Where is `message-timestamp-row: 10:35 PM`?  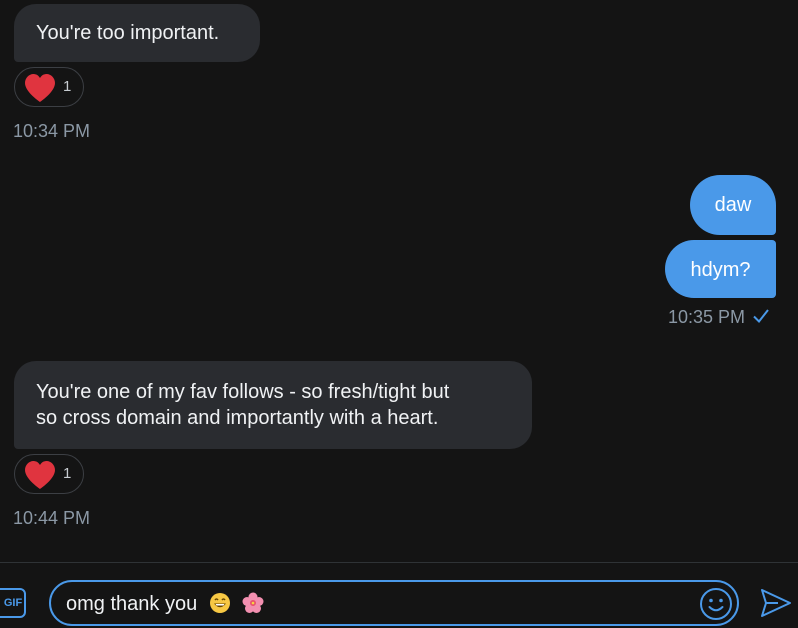
message-timestamp-row: 10:35 PM is located at coordinates (719, 317).